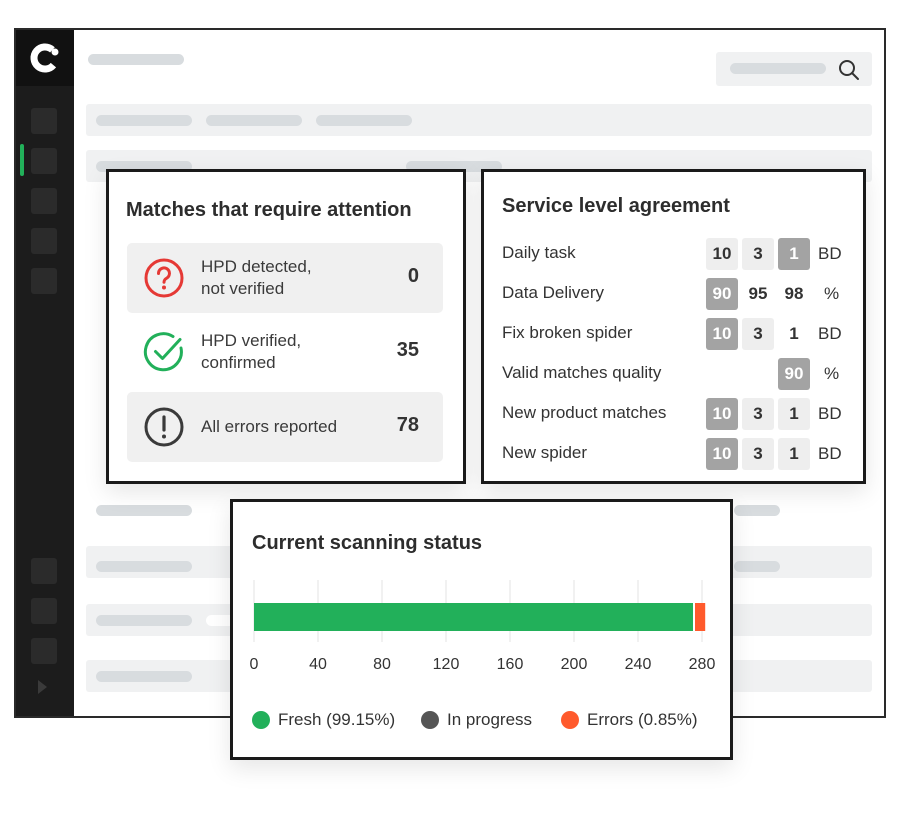 Image resolution: width=915 pixels, height=827 pixels. I want to click on sla-value: 98, so click(794, 293).